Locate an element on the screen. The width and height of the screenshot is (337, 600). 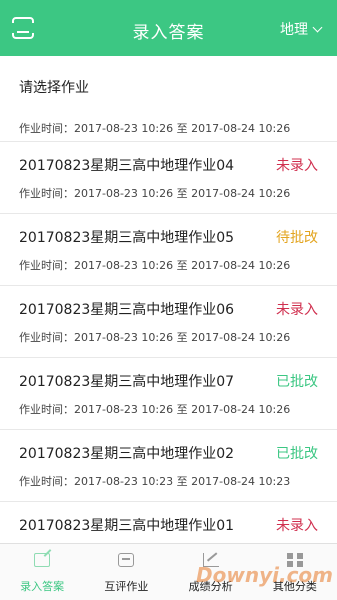
prompt-time: 作业时间：2017-08-23 10:26 至 2017-08-24 10:26 is located at coordinates (155, 128).